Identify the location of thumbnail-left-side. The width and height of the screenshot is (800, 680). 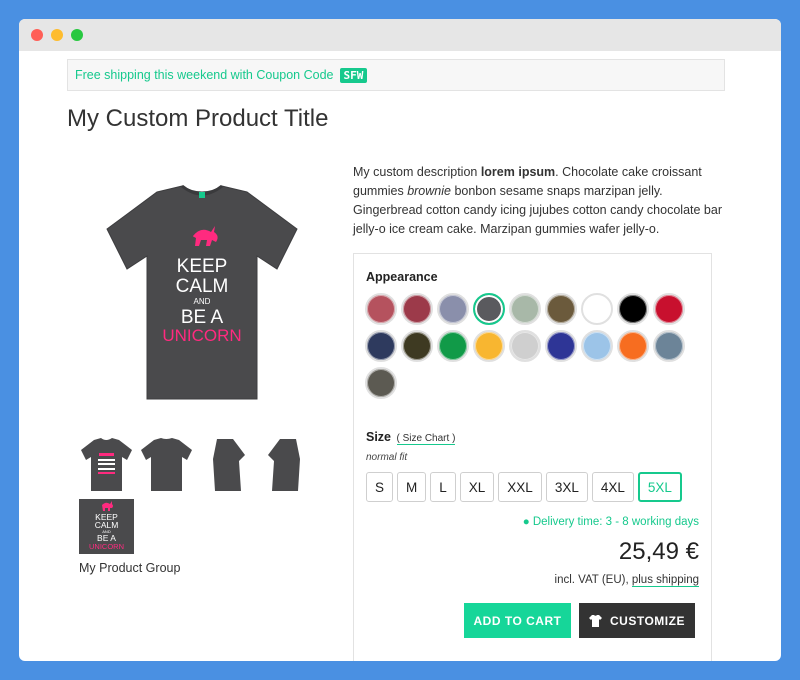
(226, 464).